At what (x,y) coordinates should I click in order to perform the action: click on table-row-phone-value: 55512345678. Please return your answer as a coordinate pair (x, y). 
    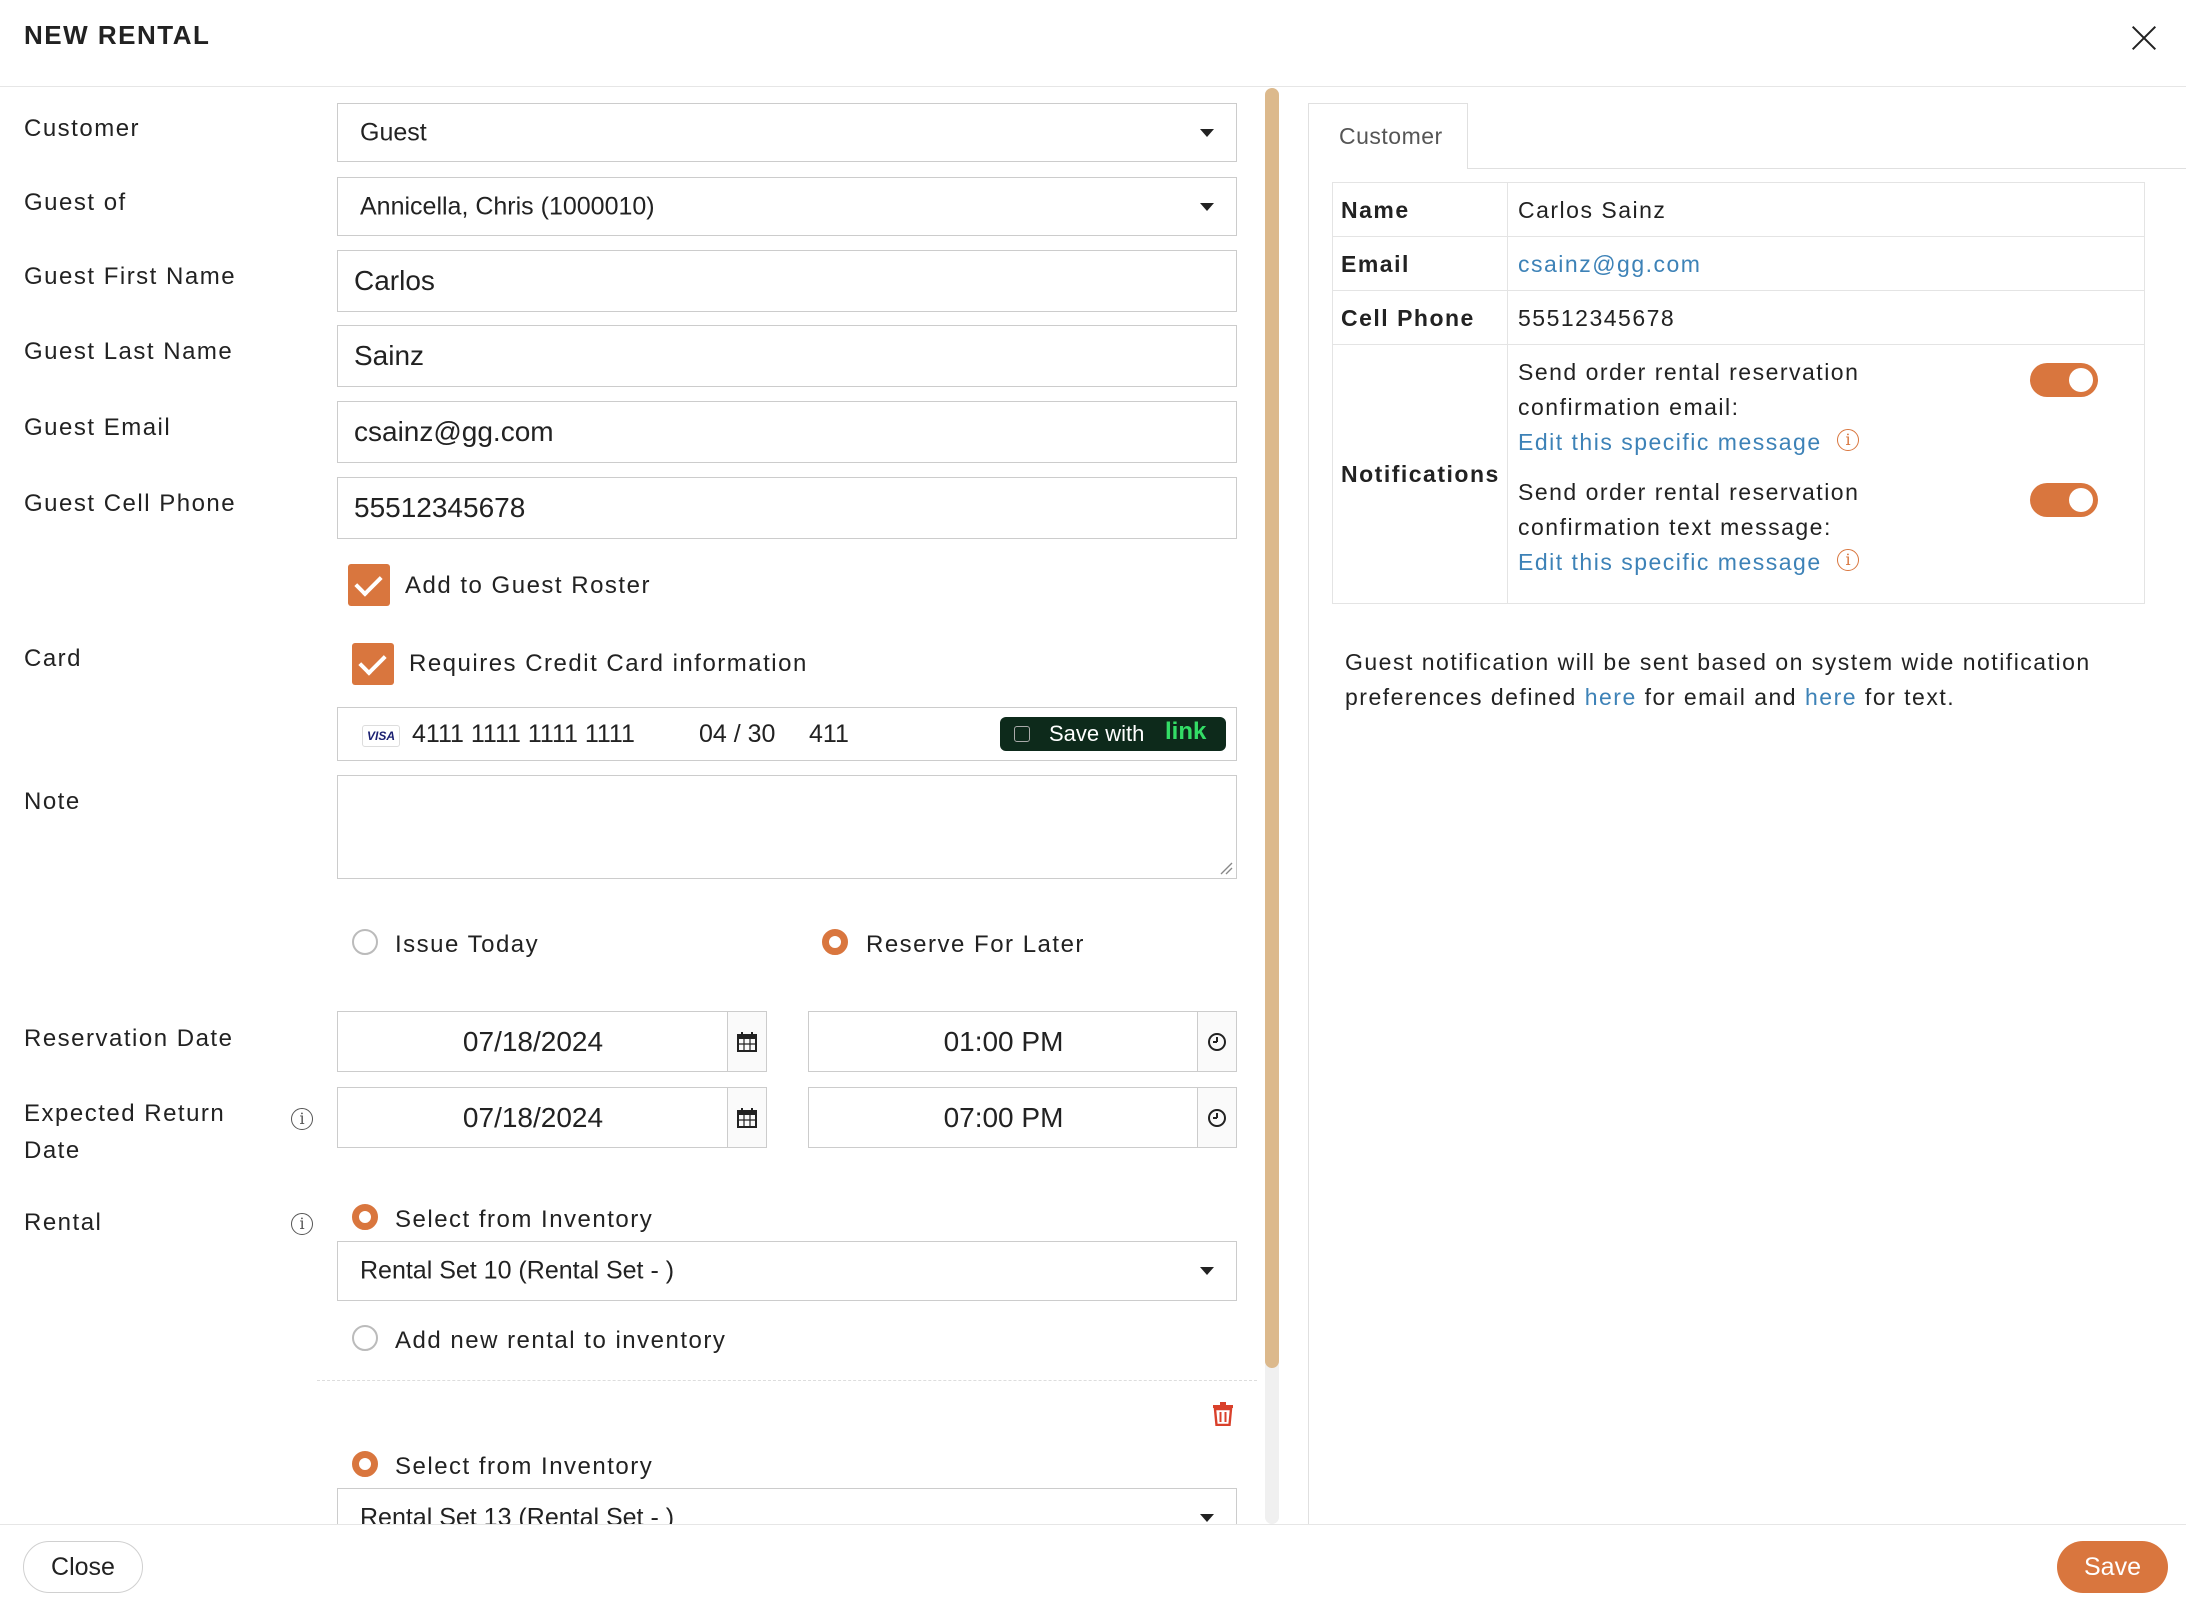
    Looking at the image, I should click on (1826, 317).